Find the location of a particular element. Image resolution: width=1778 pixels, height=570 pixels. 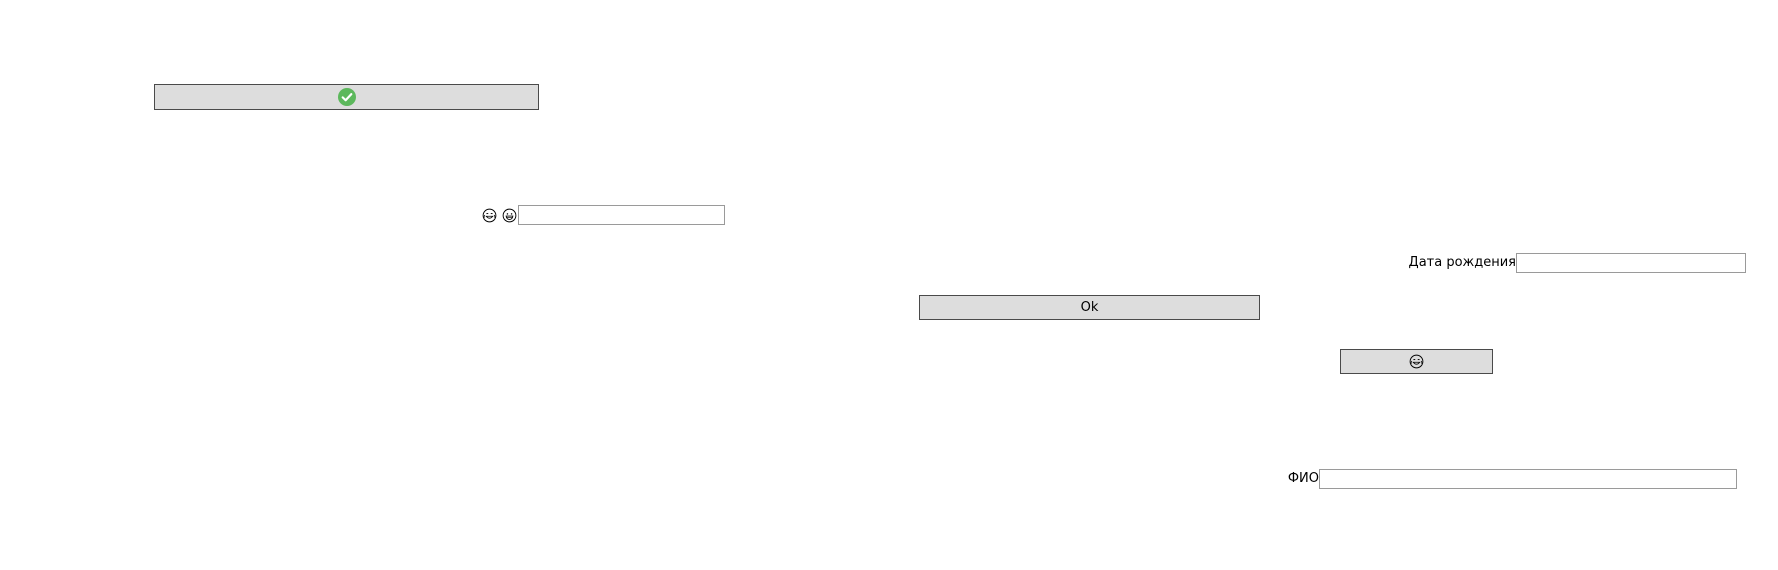

grinning-emoji-icon is located at coordinates (509, 215).